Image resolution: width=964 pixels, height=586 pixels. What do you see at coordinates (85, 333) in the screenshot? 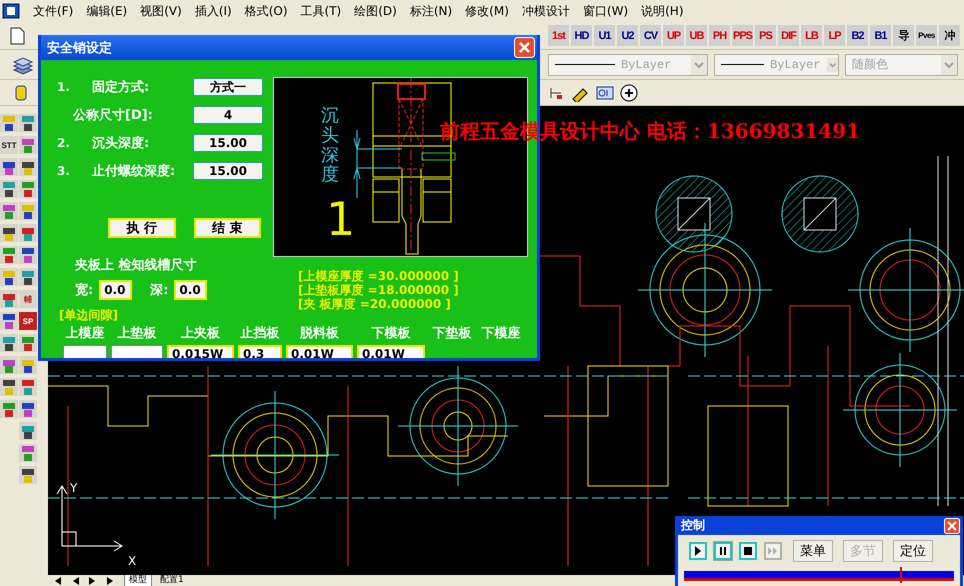
I see `plate-label: 上模座` at bounding box center [85, 333].